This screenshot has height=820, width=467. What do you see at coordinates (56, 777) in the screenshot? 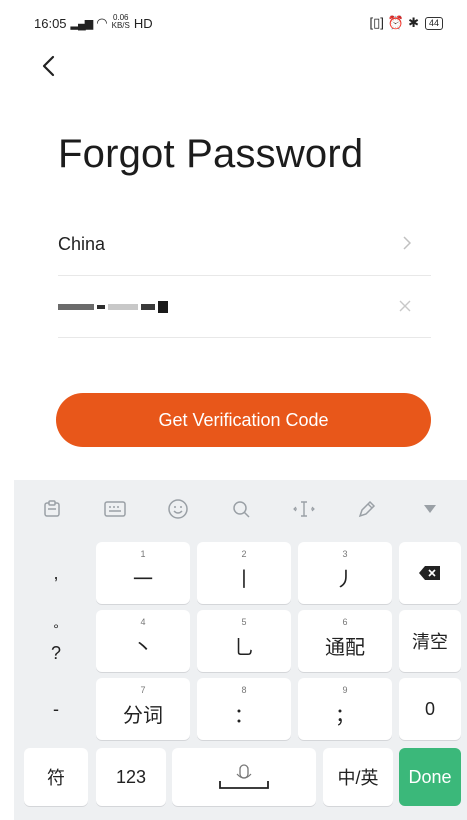
I see `symbols-key: 符` at bounding box center [56, 777].